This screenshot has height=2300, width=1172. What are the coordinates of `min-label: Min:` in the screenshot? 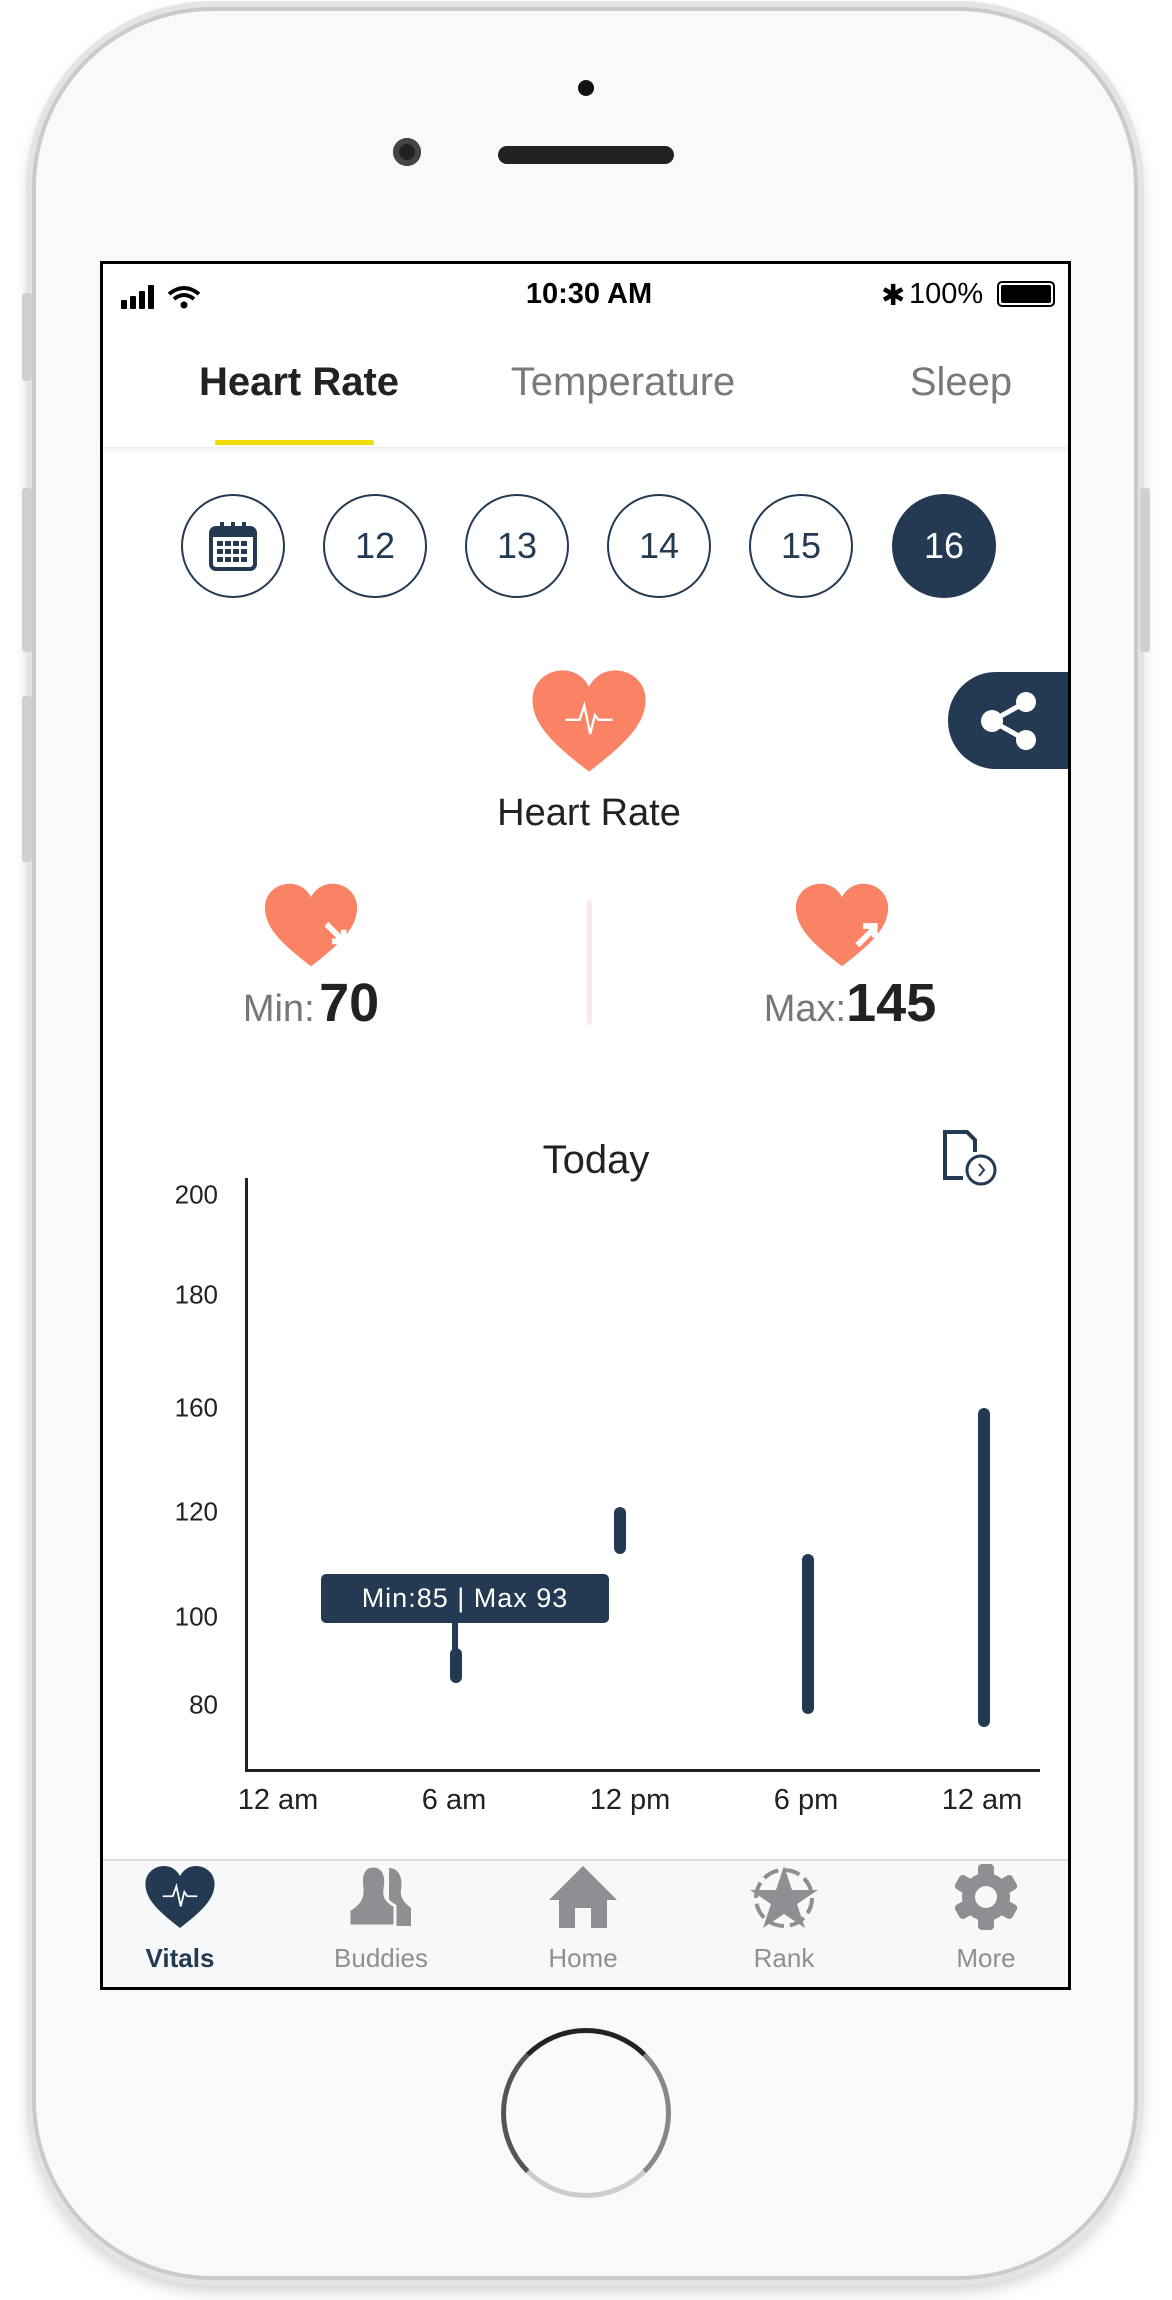 It's located at (278, 1009).